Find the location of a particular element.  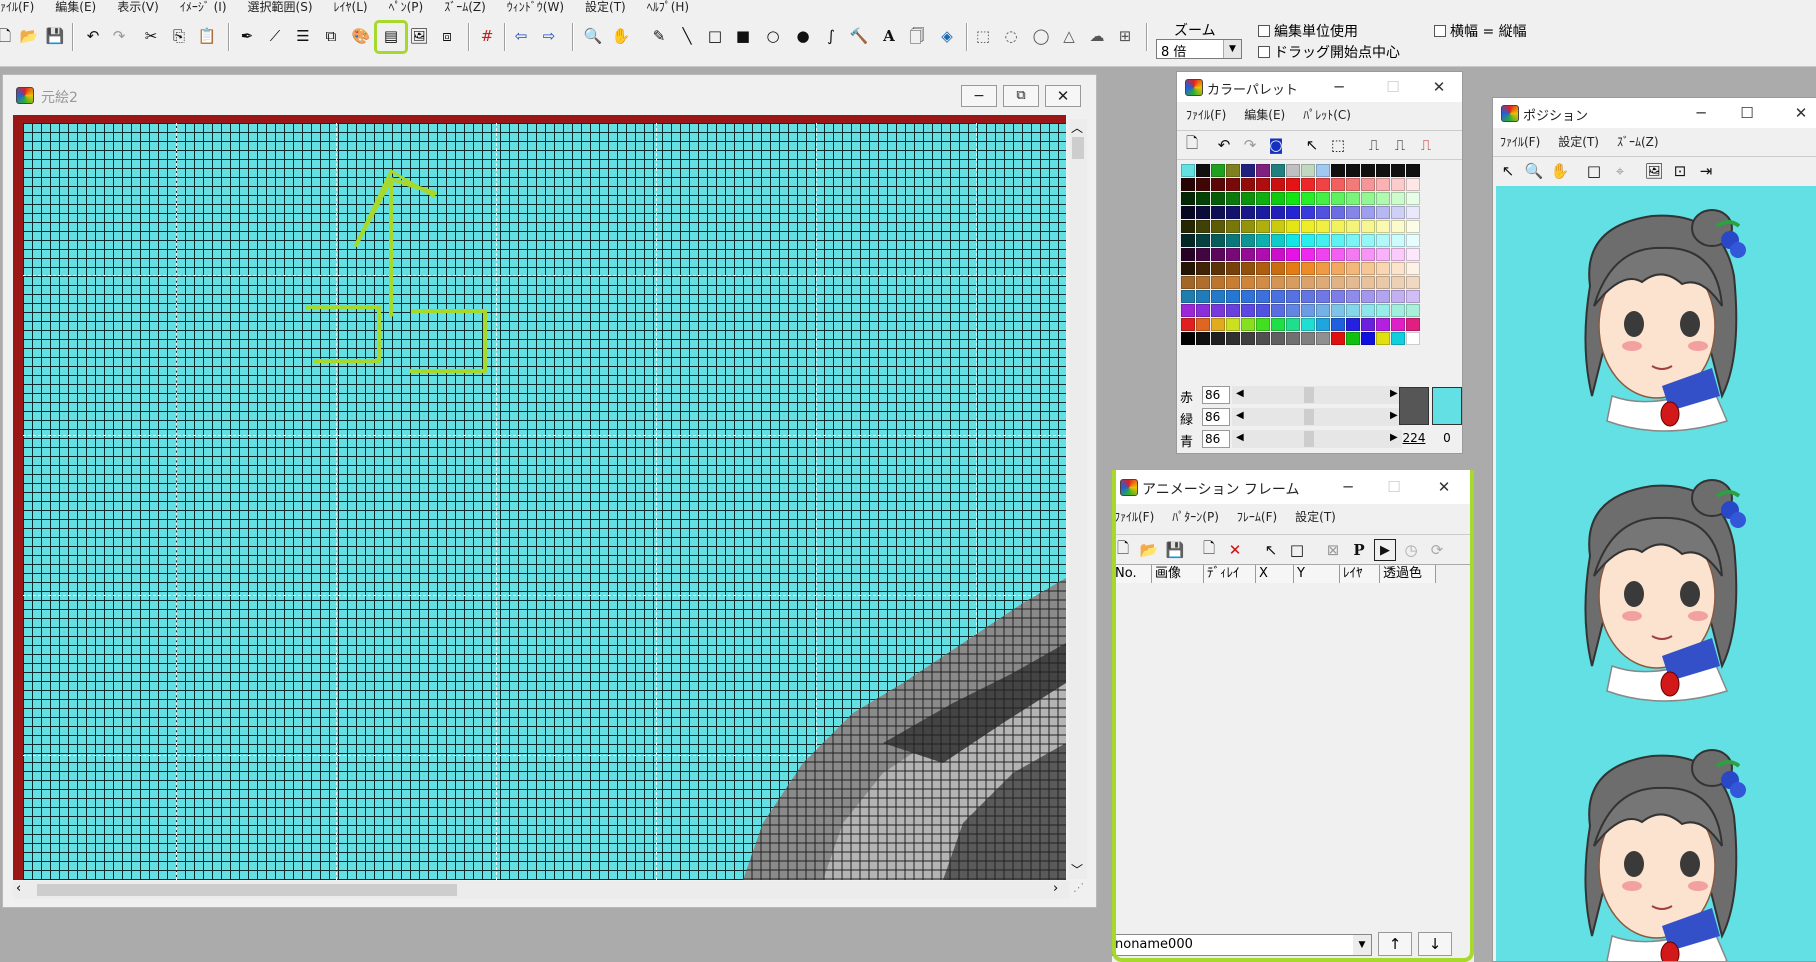

position-menu-settings: 設定(T) is located at coordinates (1578, 142).